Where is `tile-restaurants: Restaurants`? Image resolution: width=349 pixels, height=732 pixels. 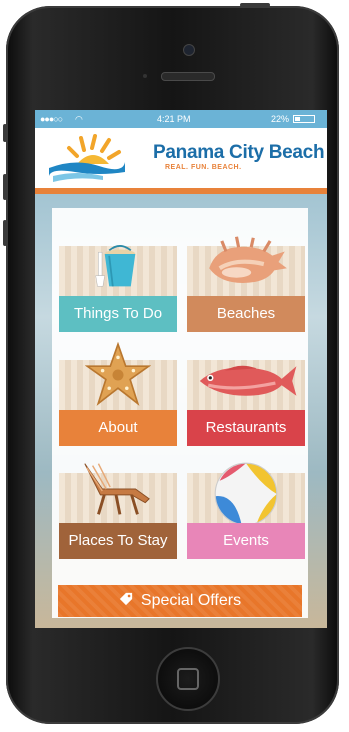 tile-restaurants: Restaurants is located at coordinates (246, 403).